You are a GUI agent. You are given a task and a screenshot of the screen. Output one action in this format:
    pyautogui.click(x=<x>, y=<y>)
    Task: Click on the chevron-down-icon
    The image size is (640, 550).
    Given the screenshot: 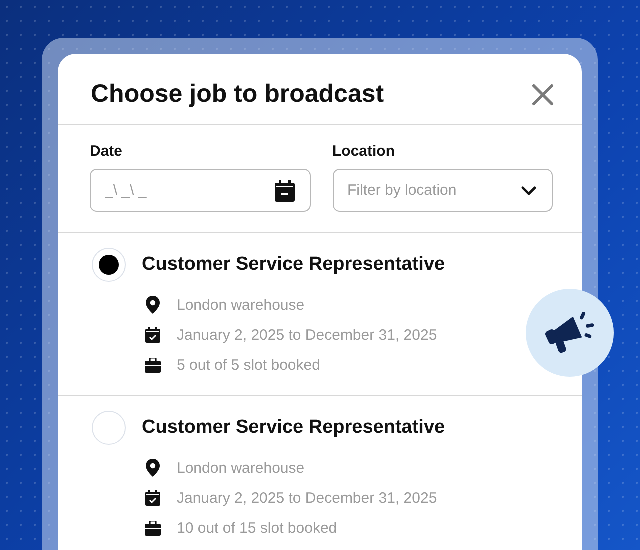 What is the action you would take?
    pyautogui.click(x=529, y=191)
    